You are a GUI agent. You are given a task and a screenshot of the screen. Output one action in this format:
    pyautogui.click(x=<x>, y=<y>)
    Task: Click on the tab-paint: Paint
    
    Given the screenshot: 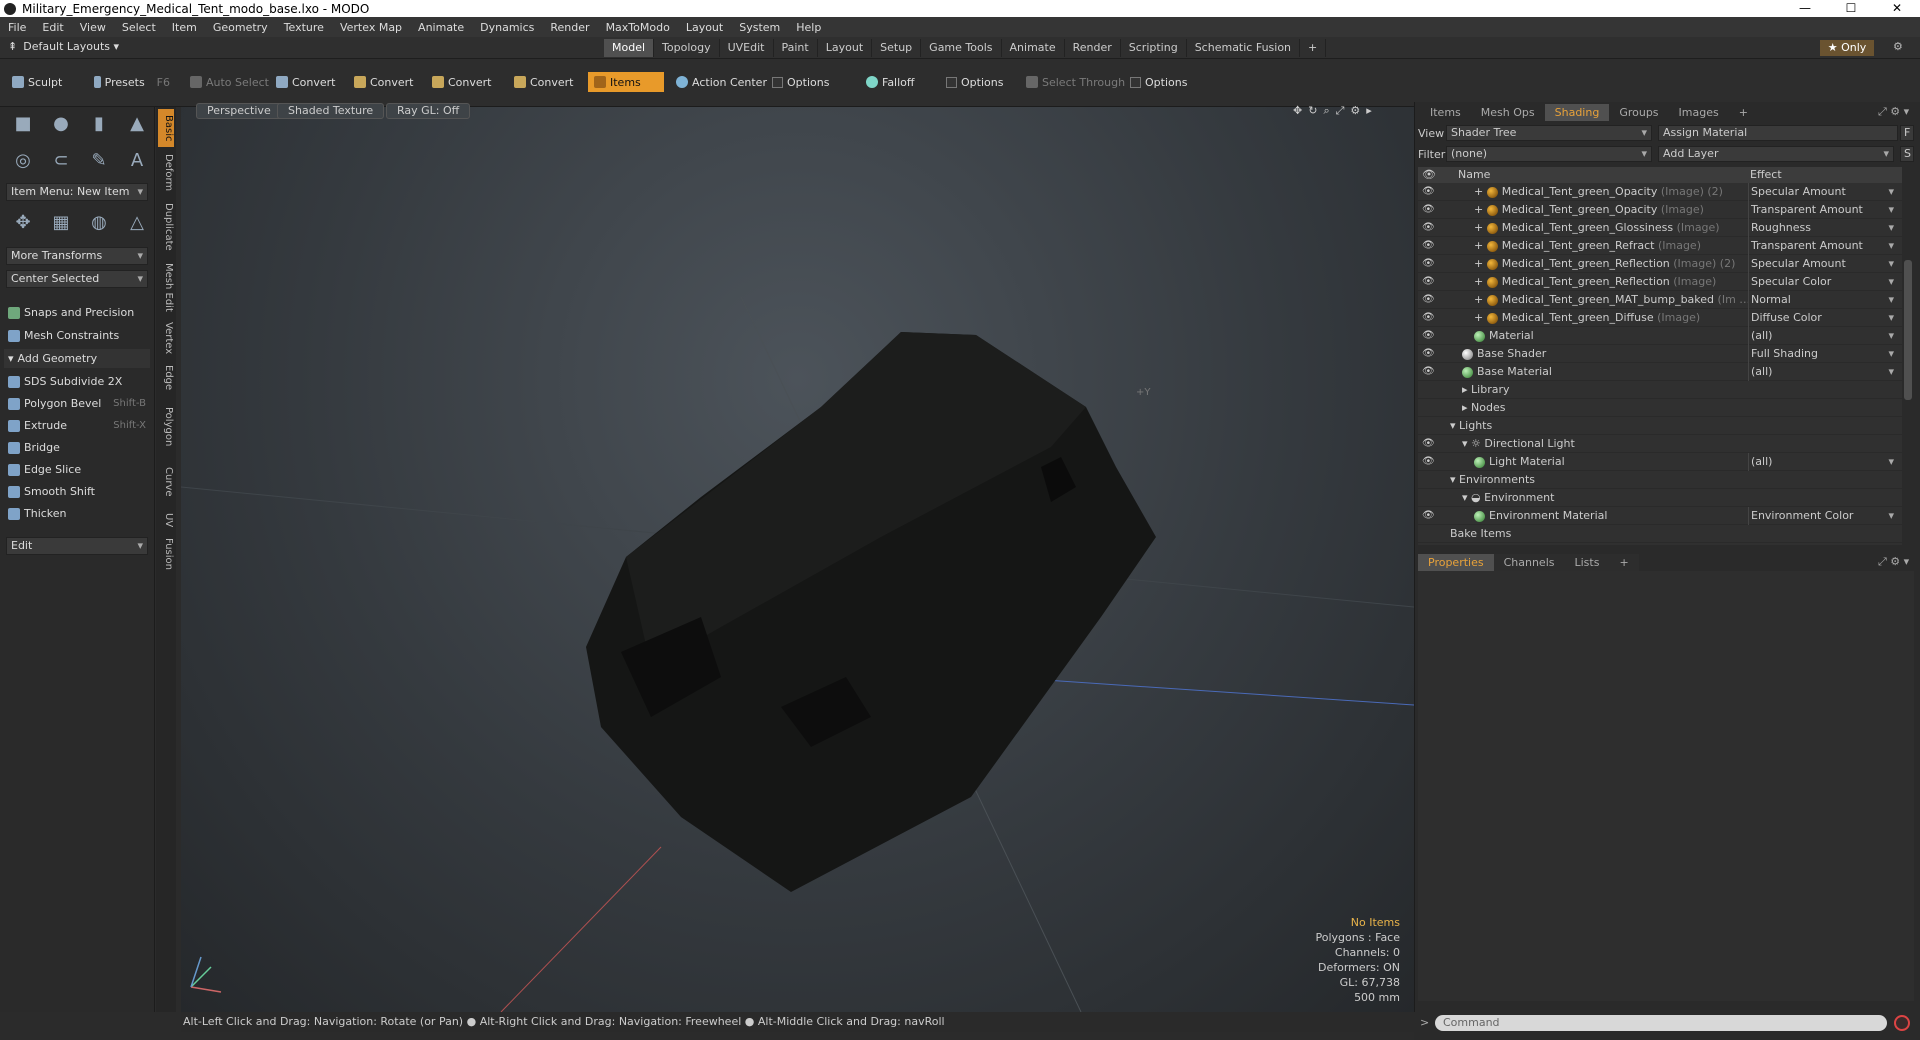 What is the action you would take?
    pyautogui.click(x=796, y=48)
    